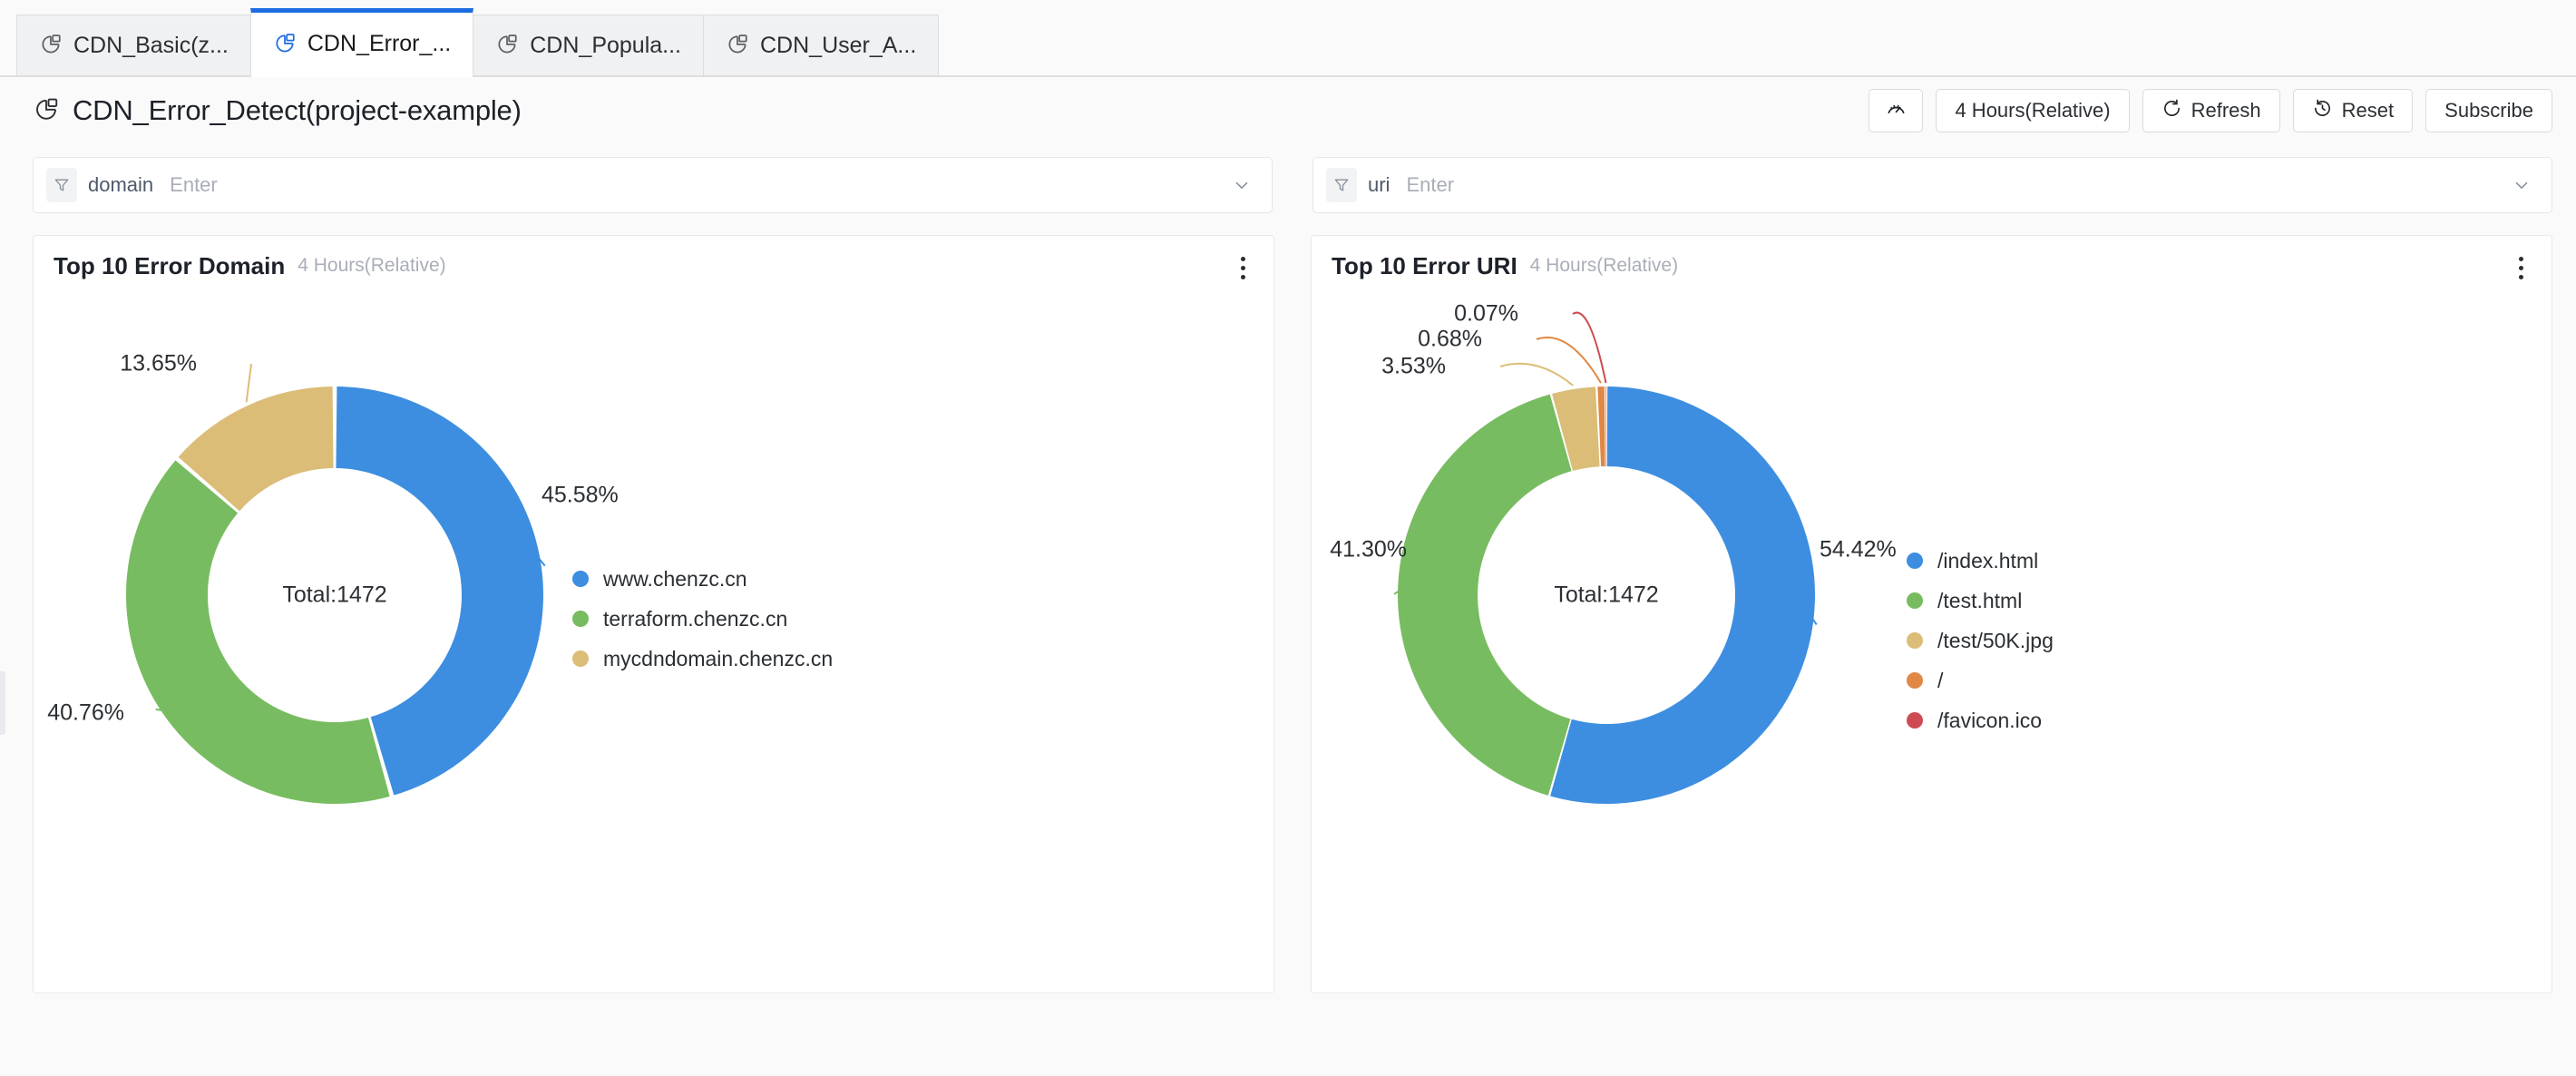  I want to click on legend-label: www.chenzc.cn, so click(675, 578).